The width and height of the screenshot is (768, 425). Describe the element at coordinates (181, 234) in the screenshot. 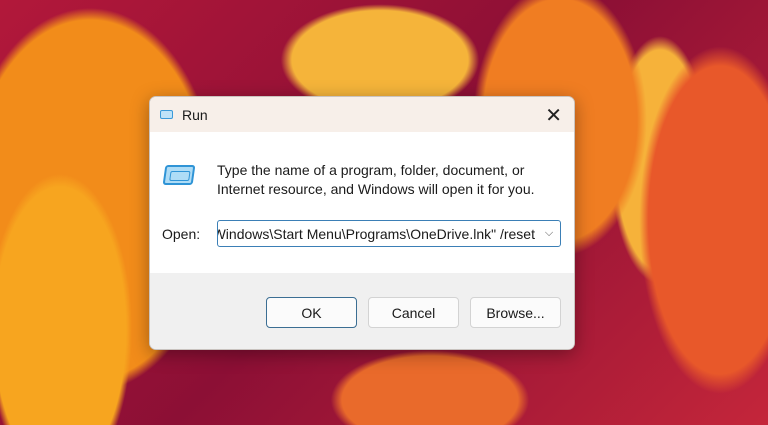

I see `open-label: Open:` at that location.